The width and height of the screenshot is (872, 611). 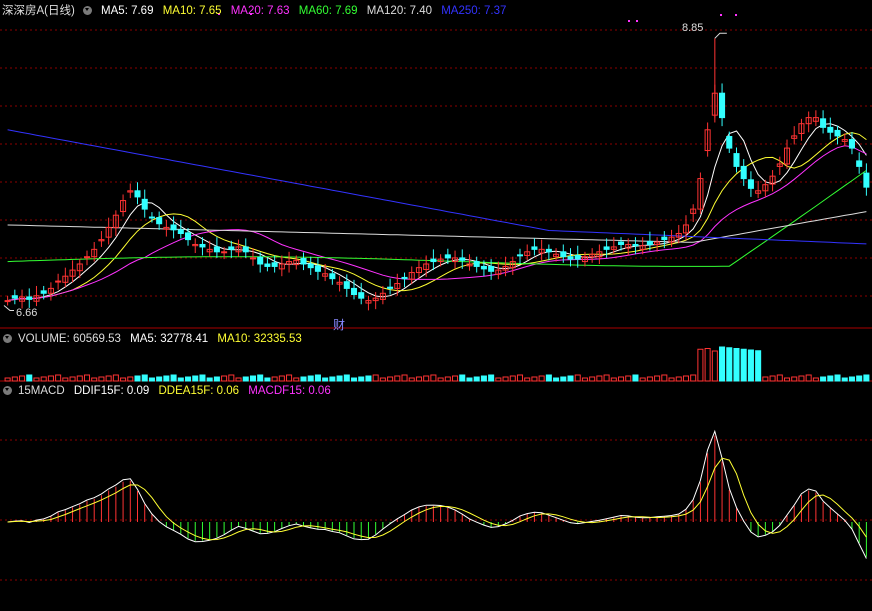 What do you see at coordinates (328, 11) in the screenshot?
I see `ma60-legend: MA60: 7.69` at bounding box center [328, 11].